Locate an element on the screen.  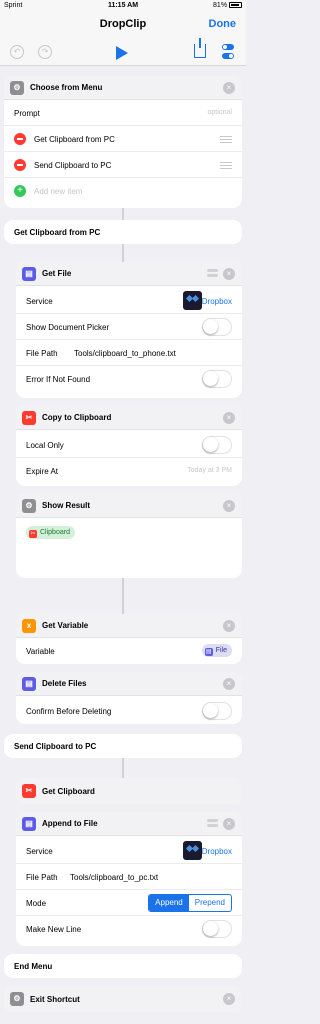
menu-case-send-clipboard: Send Clipboard to PC is located at coordinates (123, 746).